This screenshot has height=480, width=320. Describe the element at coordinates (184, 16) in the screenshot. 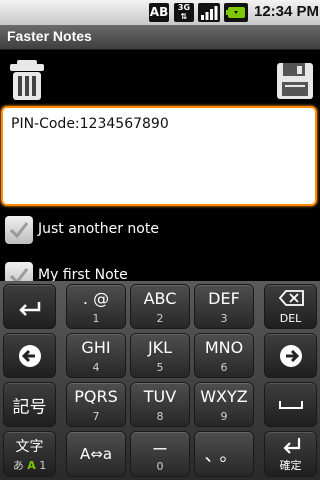

I see `data-arrows-icon: ⇅` at that location.